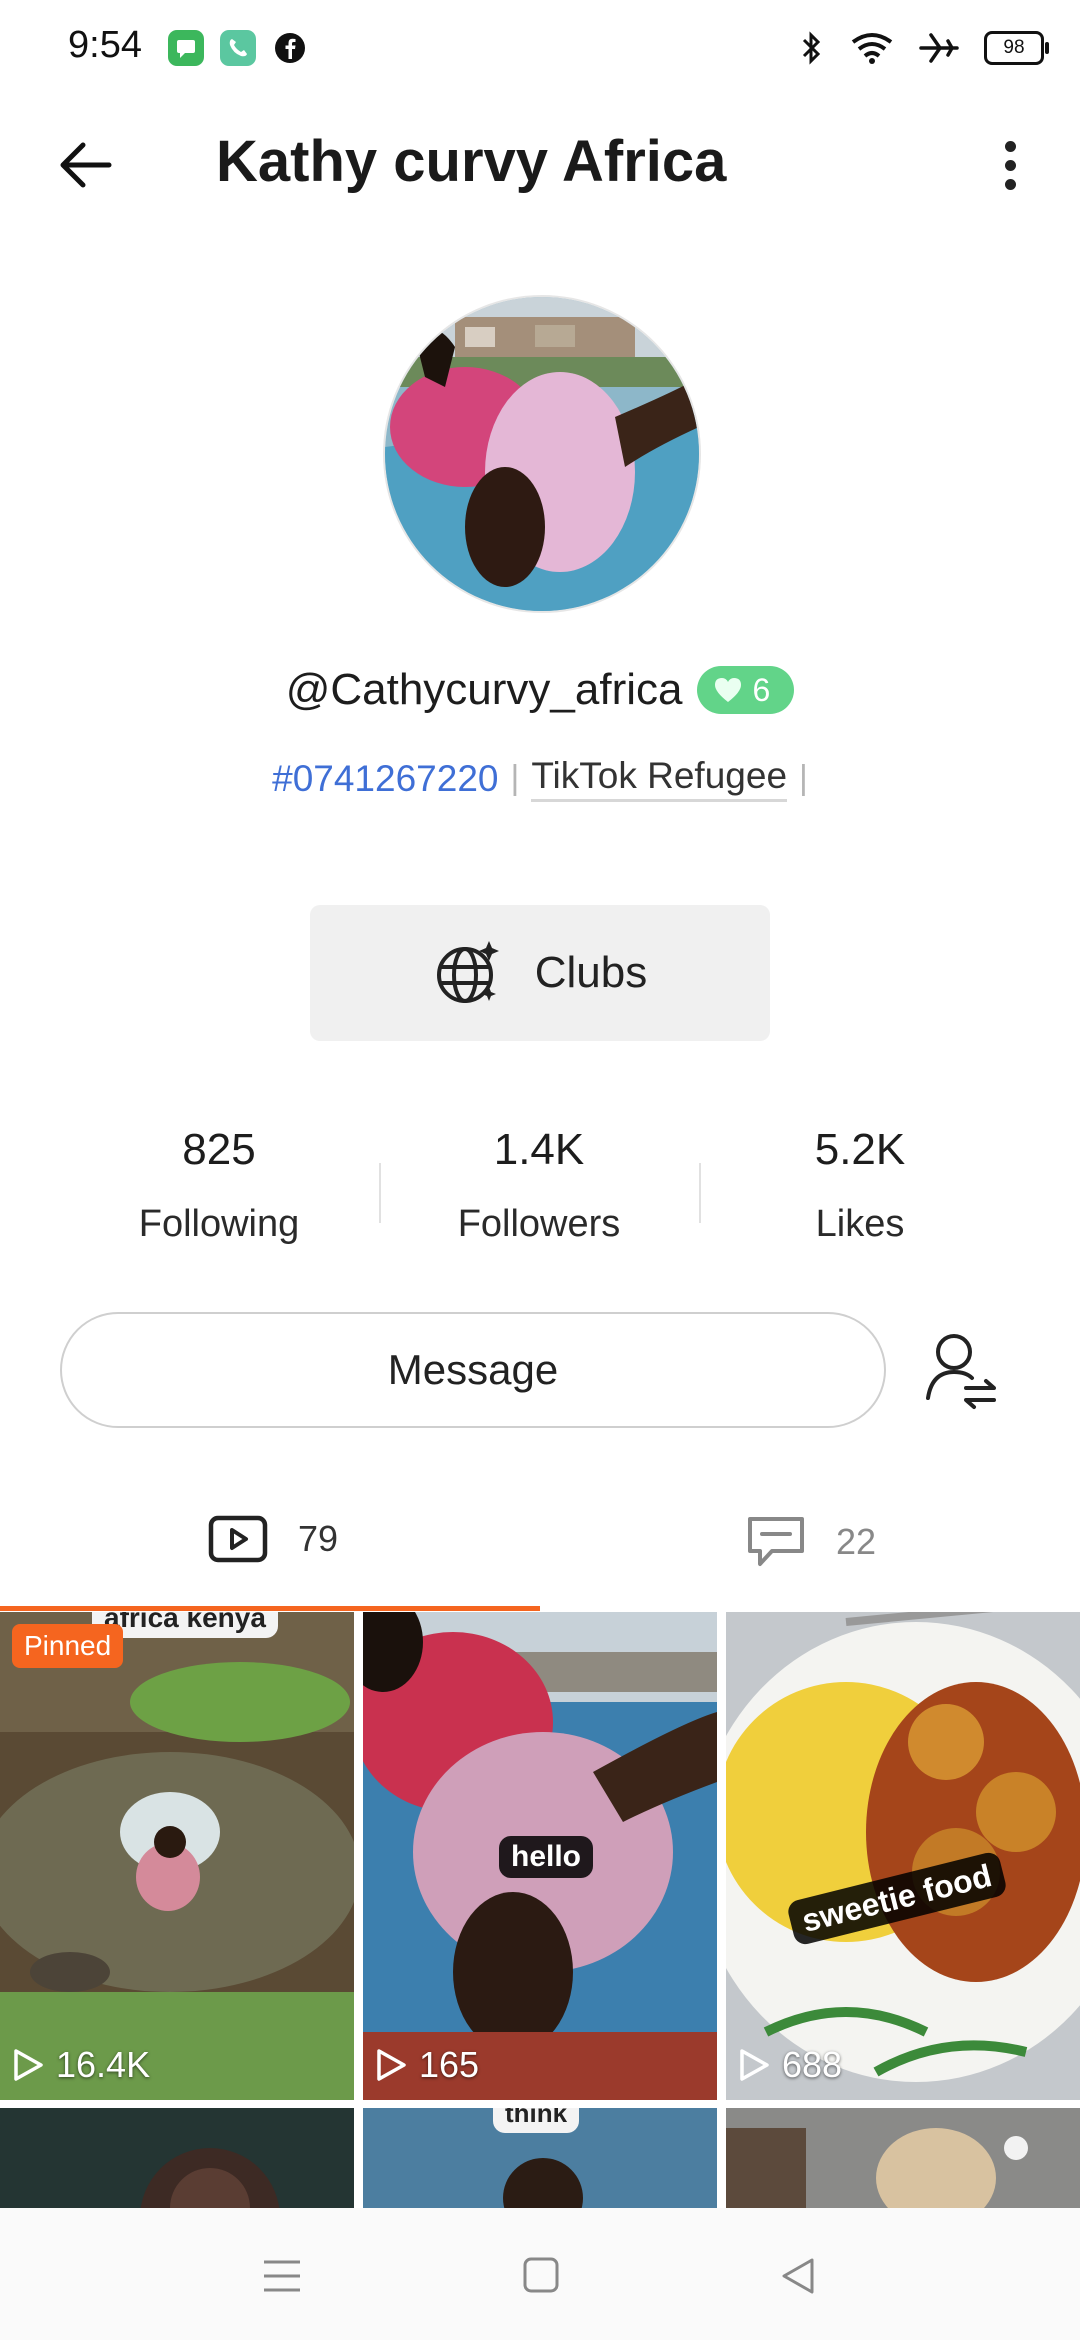 This screenshot has height=2340, width=1080. Describe the element at coordinates (872, 48) in the screenshot. I see `wifi-icon` at that location.